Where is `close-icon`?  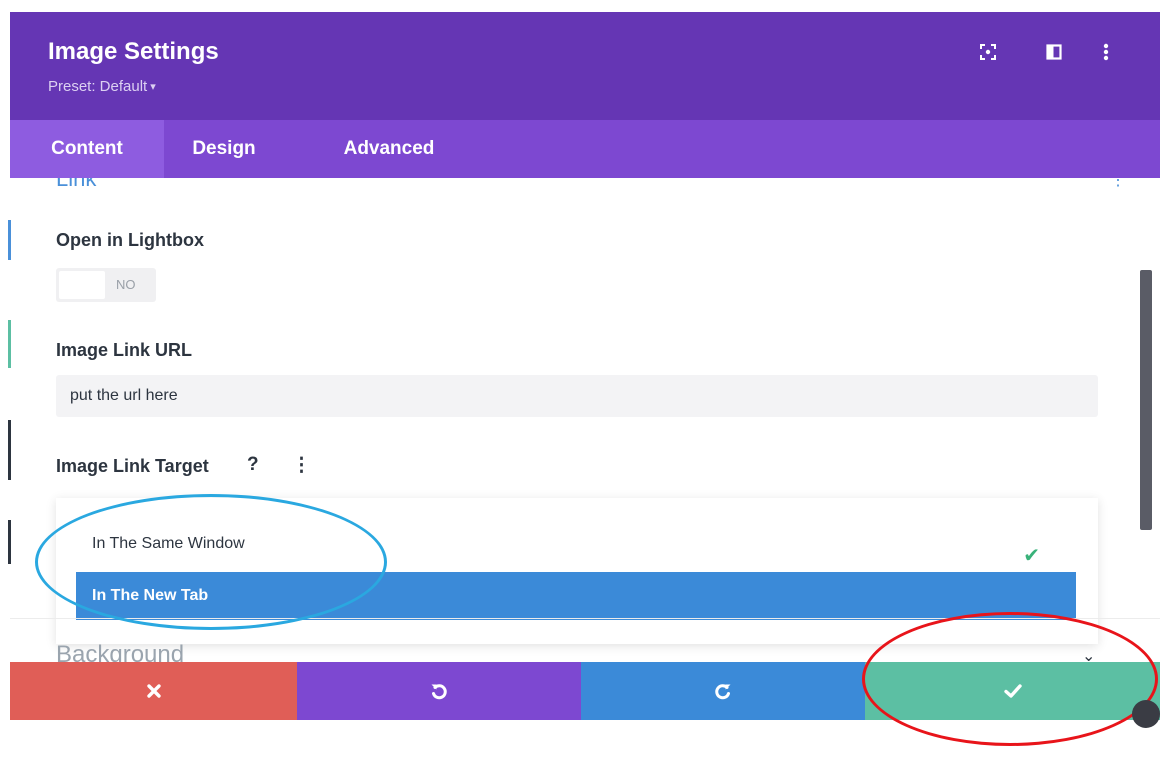 close-icon is located at coordinates (153, 691).